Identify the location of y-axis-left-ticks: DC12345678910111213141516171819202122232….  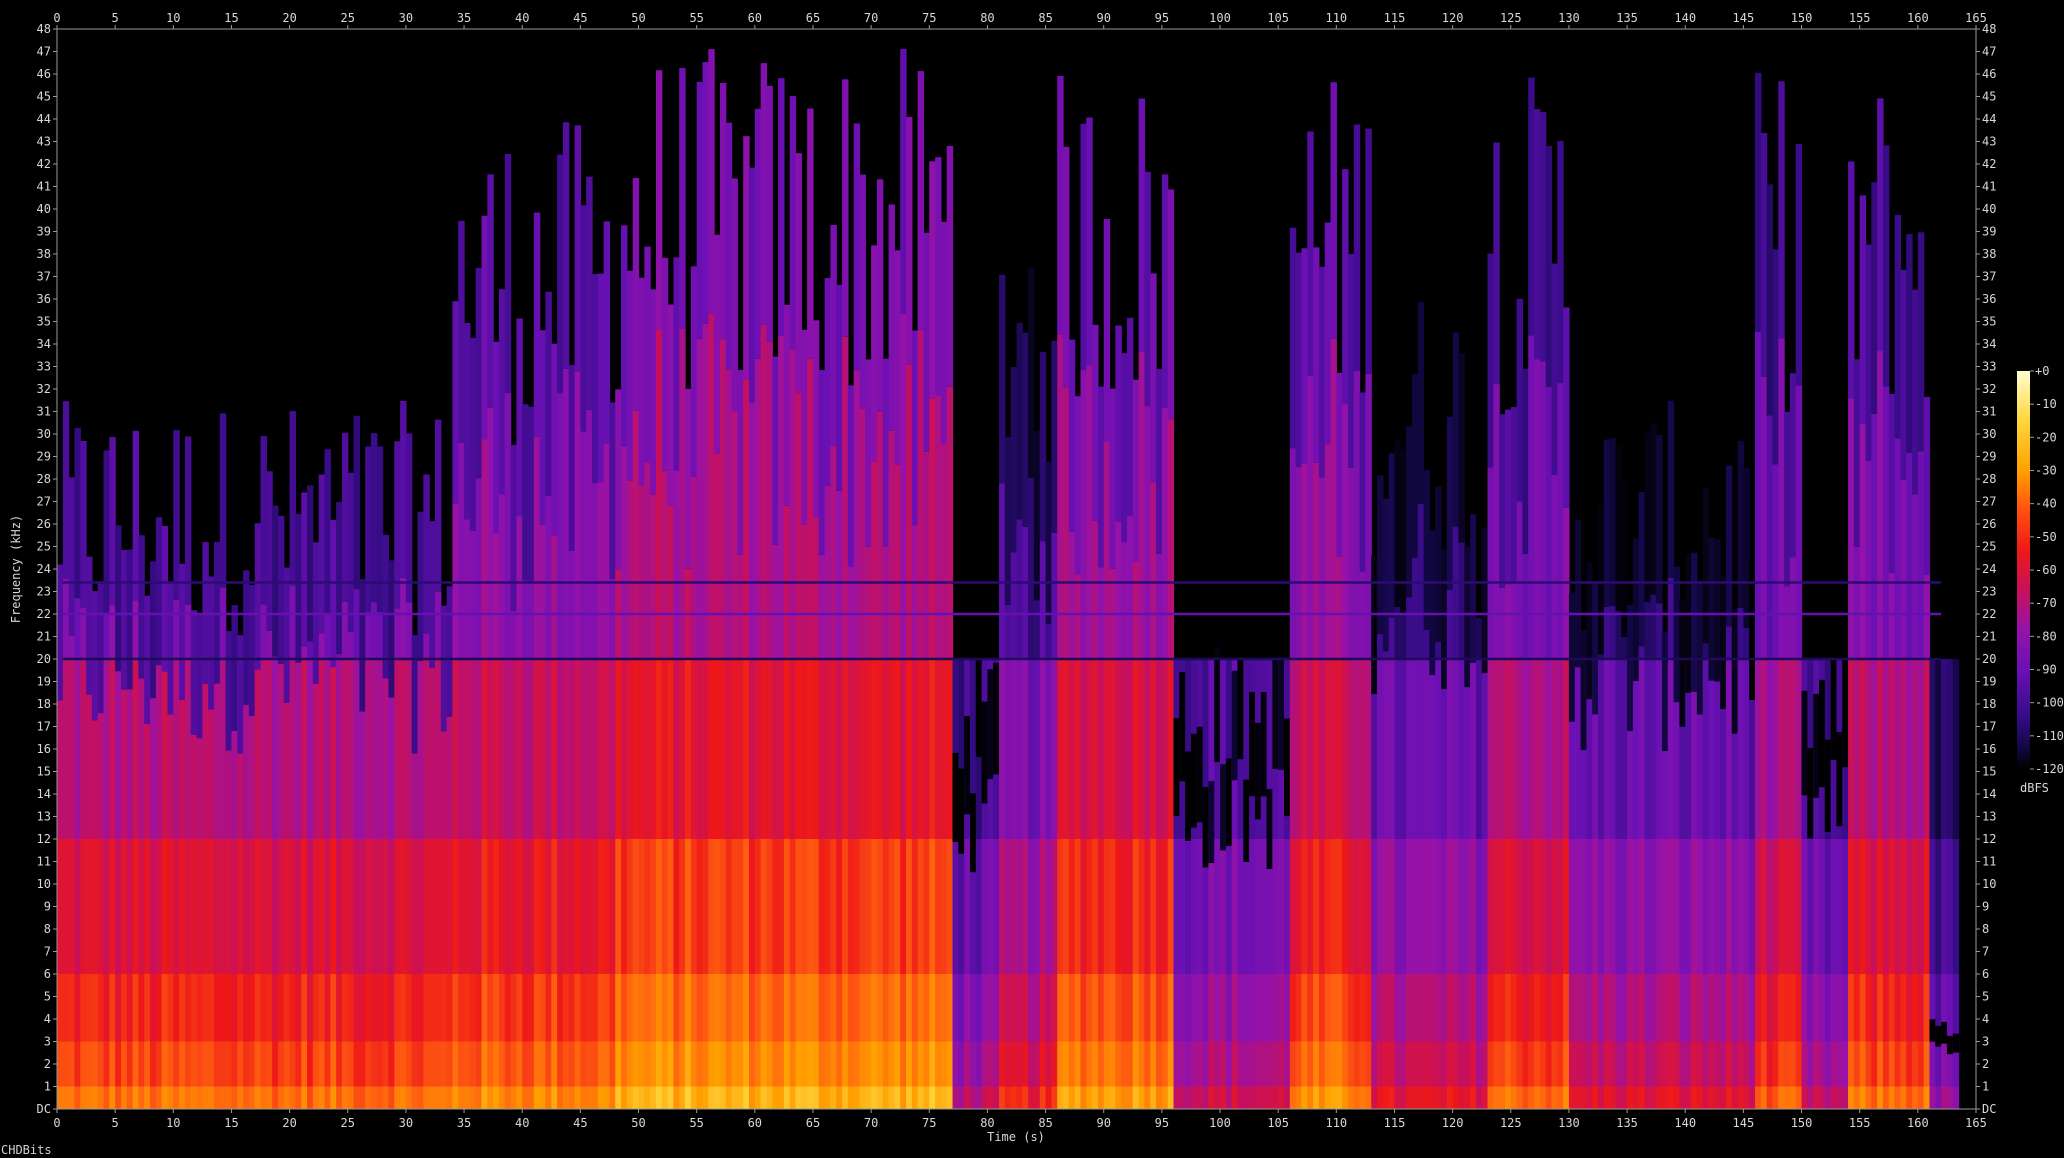
(47, 569).